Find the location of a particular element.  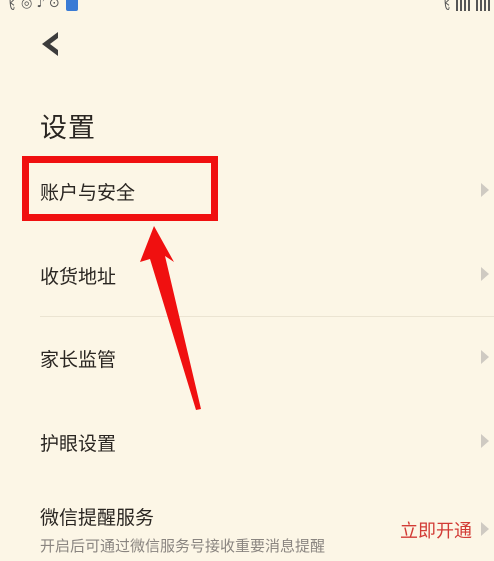

menu-item-label: 护眼设置 is located at coordinates (78, 444).